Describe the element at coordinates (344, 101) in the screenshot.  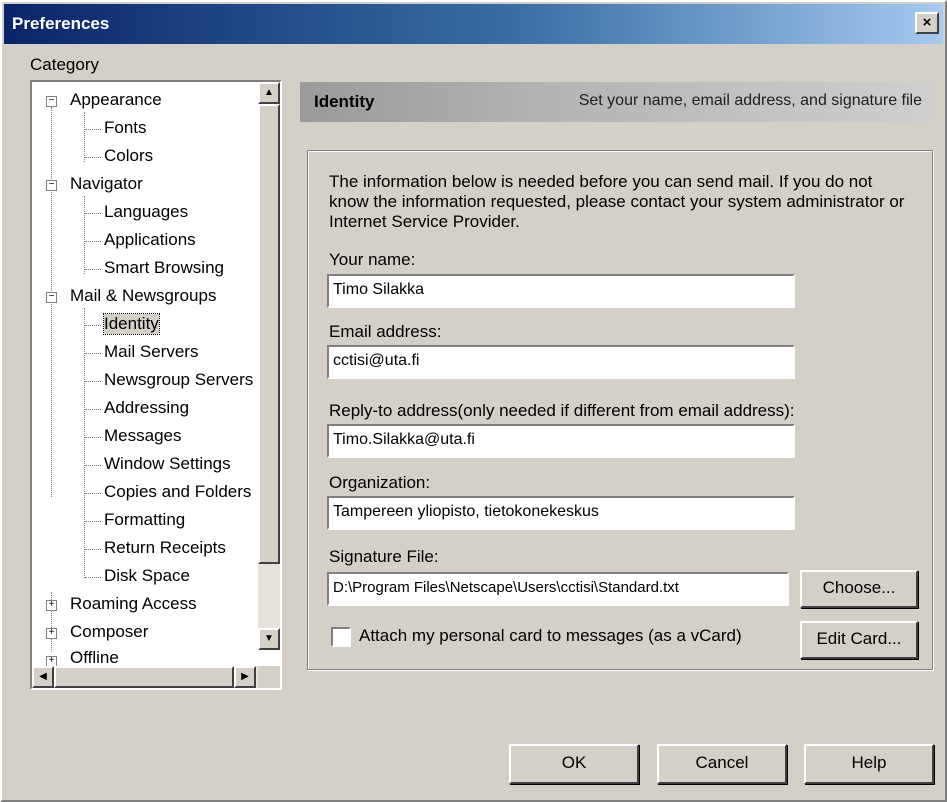
I see `panel-title: Identity` at that location.